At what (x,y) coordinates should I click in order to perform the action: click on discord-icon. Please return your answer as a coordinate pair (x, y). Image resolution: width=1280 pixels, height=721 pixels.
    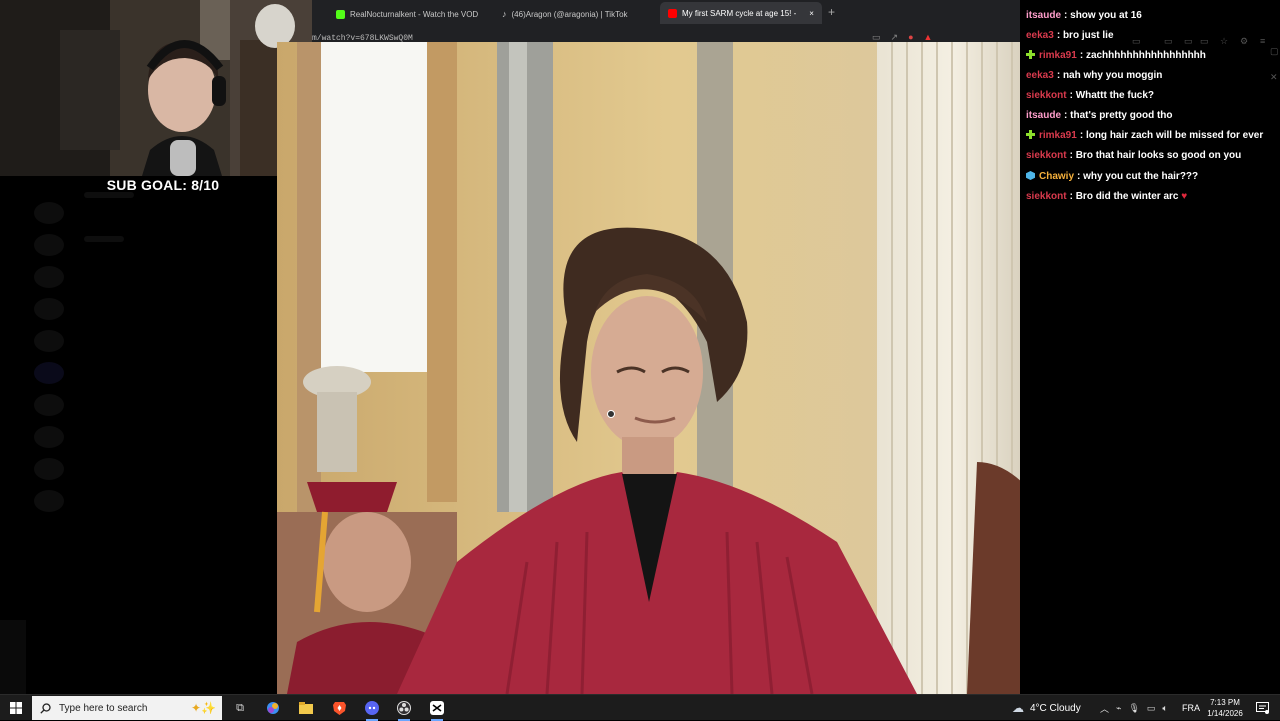
    Looking at the image, I should click on (372, 709).